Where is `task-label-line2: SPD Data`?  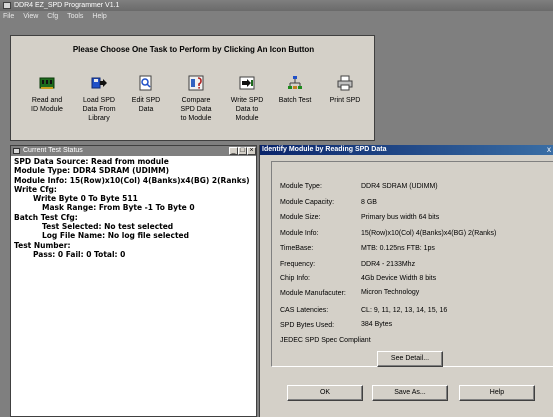 task-label-line2: SPD Data is located at coordinates (196, 109).